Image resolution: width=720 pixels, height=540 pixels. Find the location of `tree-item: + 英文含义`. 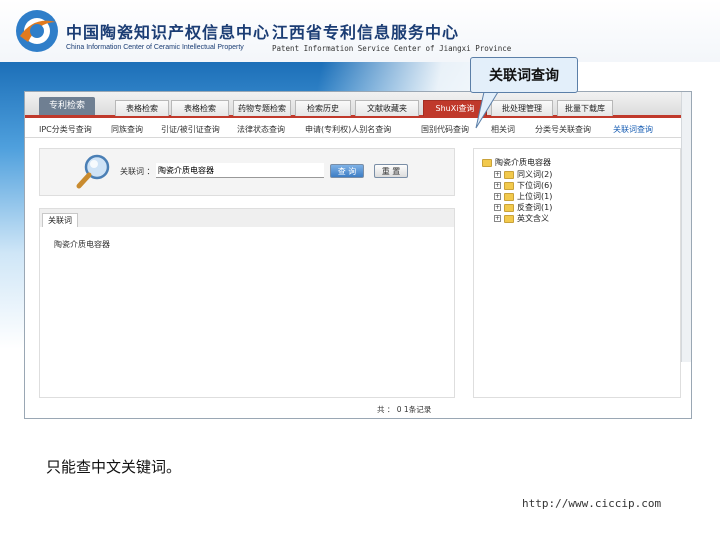

tree-item: + 英文含义 is located at coordinates (521, 218).